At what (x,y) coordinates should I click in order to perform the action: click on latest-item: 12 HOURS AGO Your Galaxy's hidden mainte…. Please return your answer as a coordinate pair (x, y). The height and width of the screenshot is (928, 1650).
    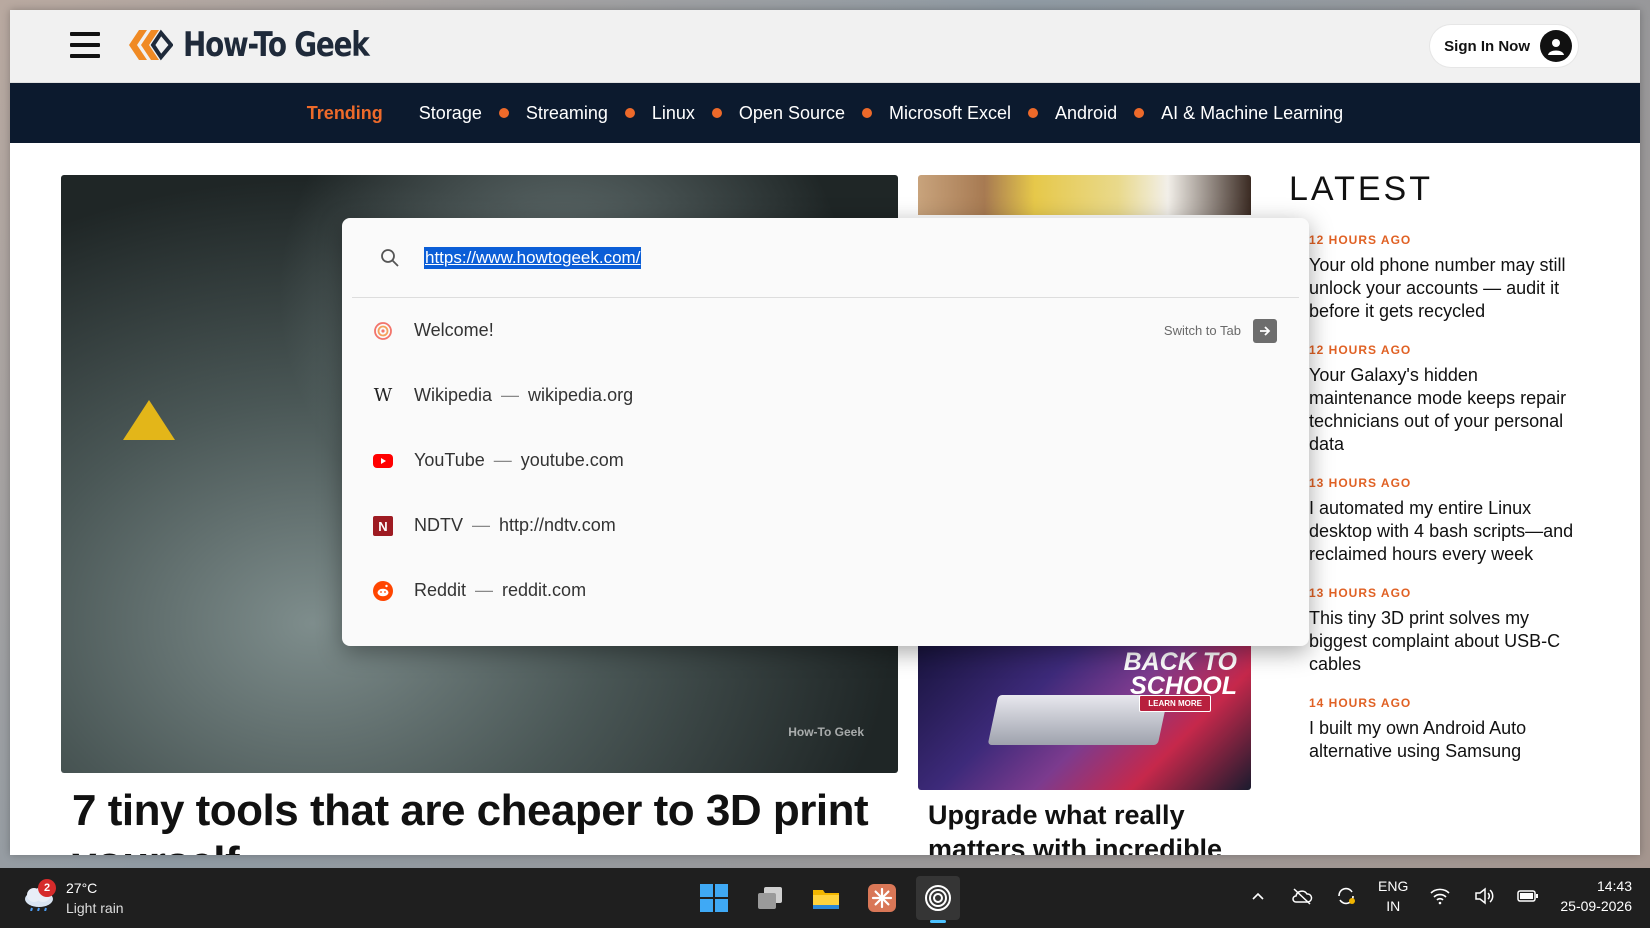
    Looking at the image, I should click on (1444, 399).